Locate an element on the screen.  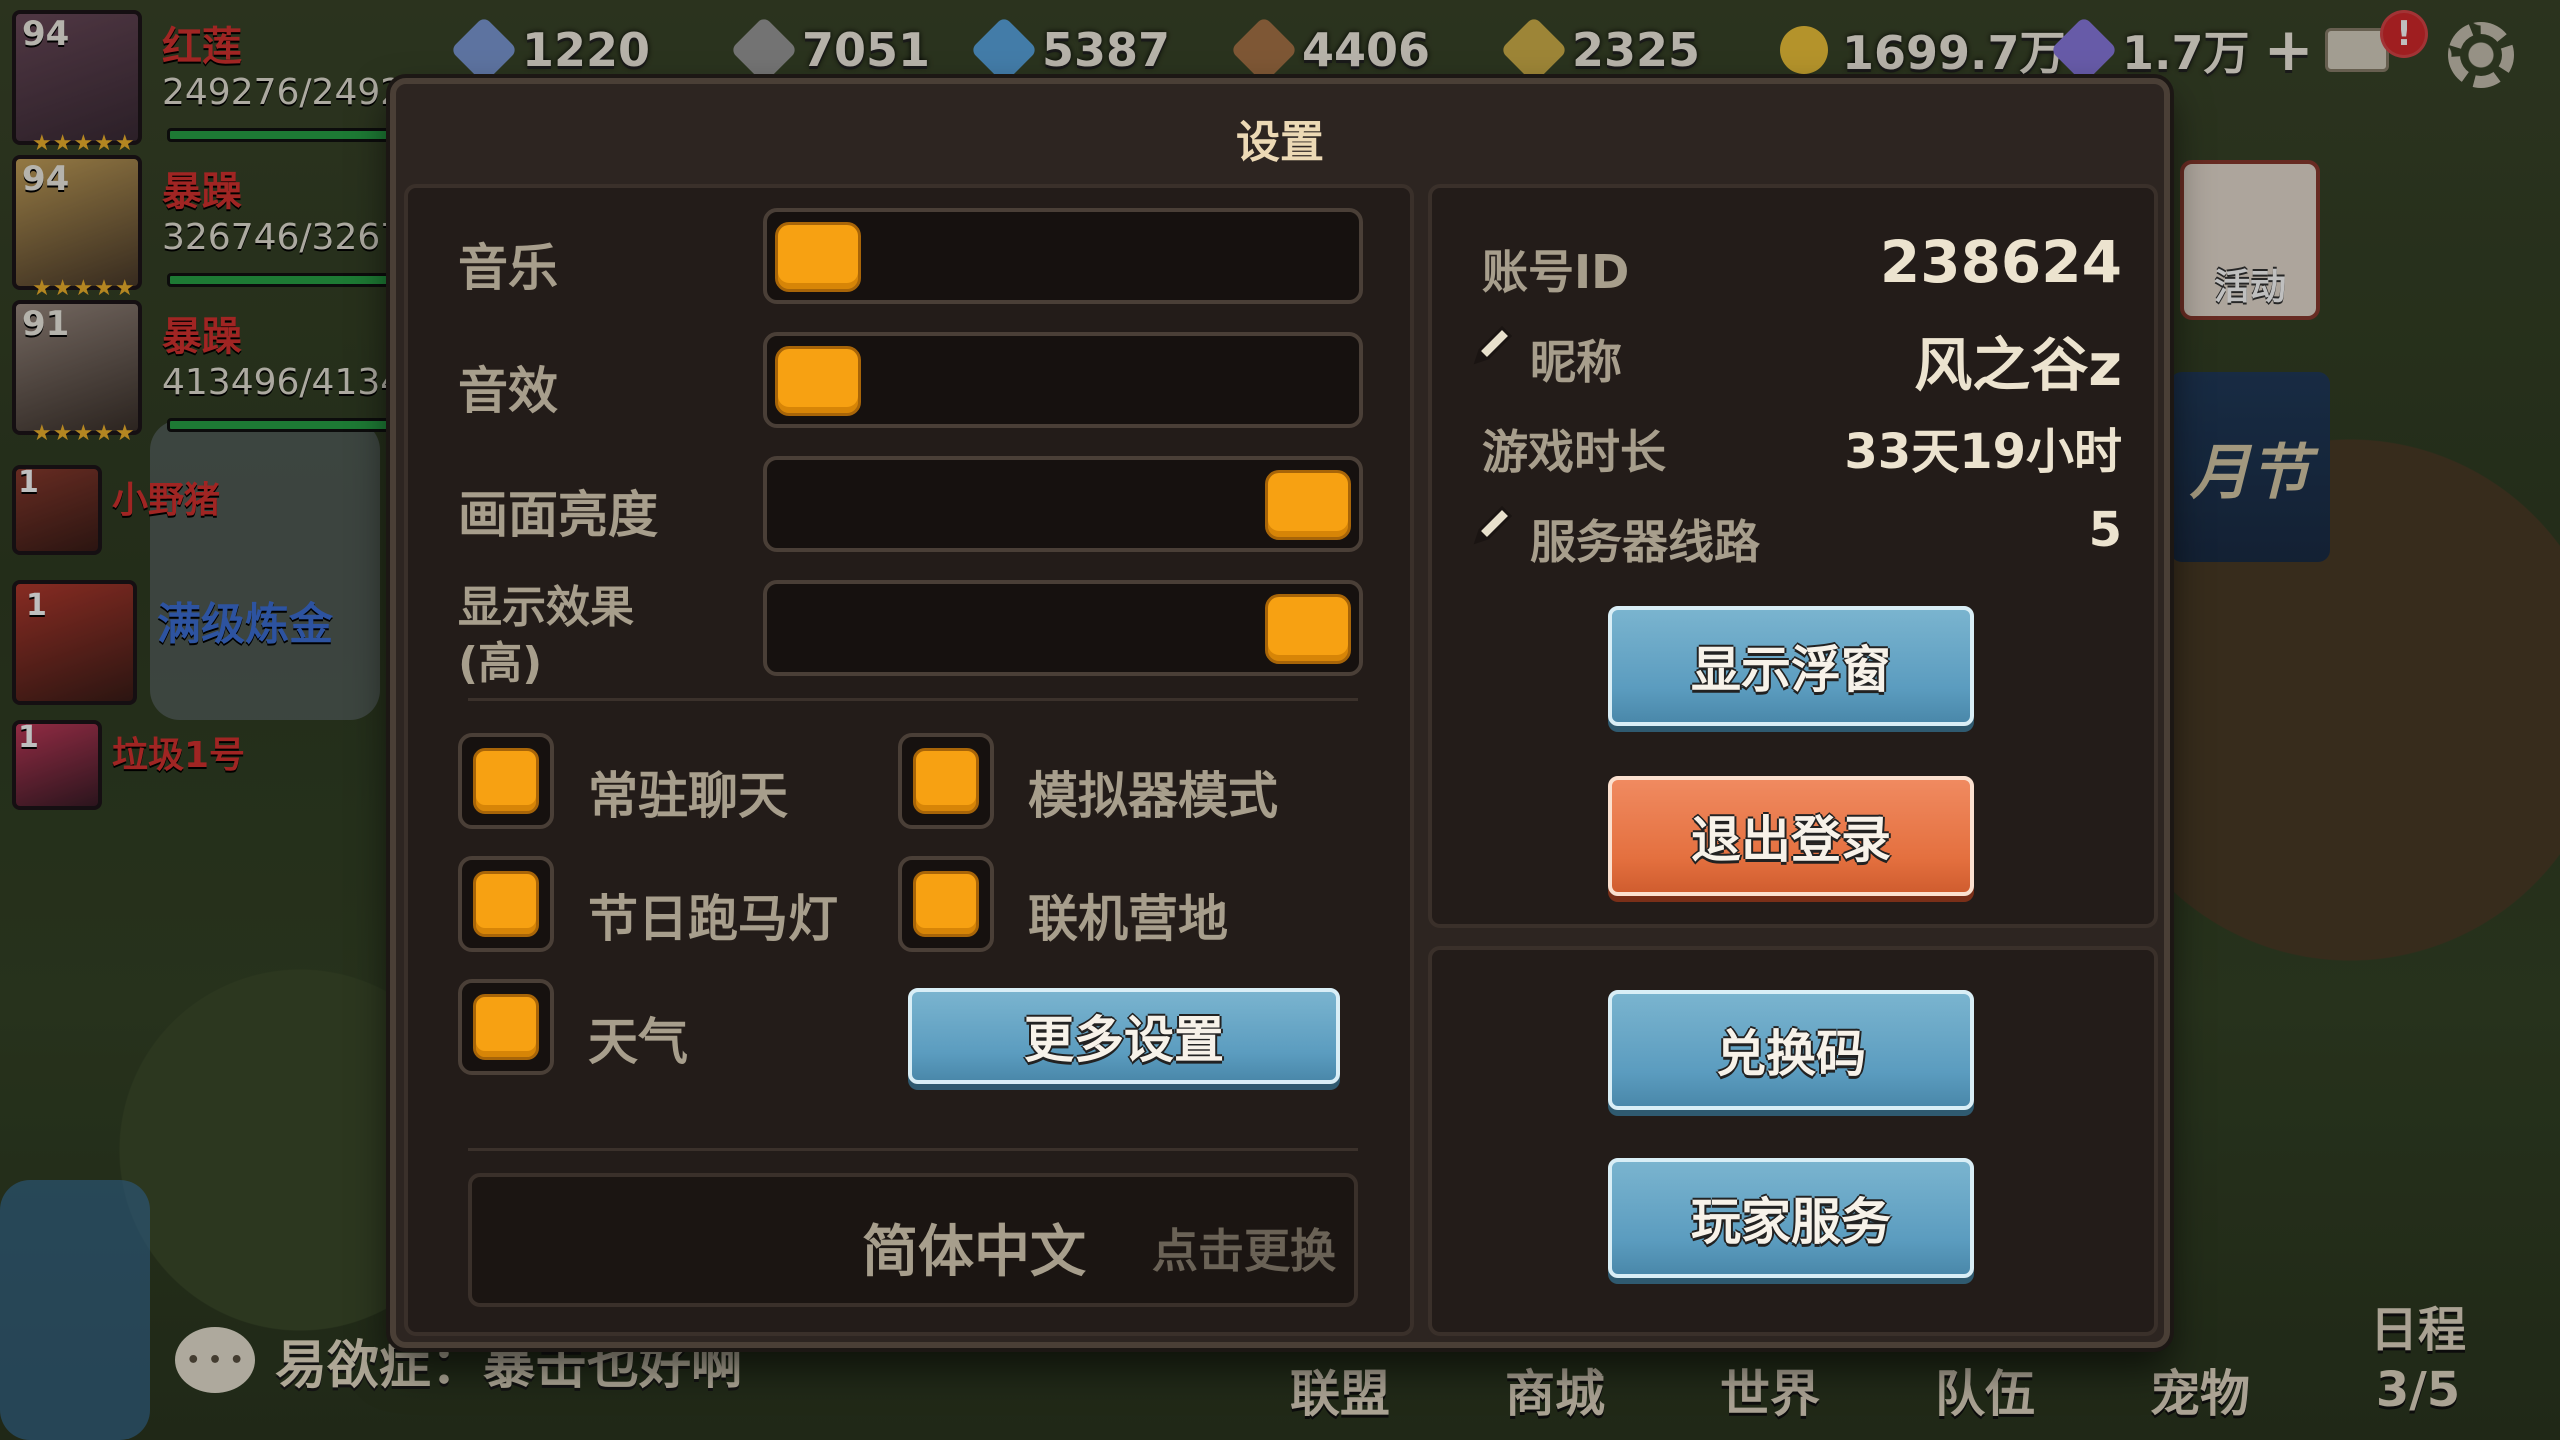
playtime-value: 33天19小时 is located at coordinates (1983, 452).